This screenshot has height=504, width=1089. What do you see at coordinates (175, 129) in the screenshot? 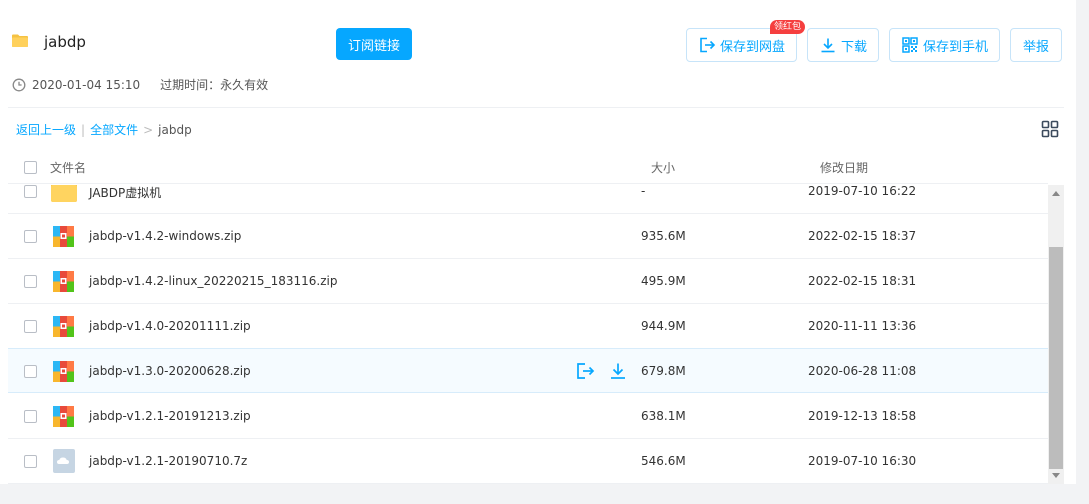
I see `breadcrumb-current: jabdp` at bounding box center [175, 129].